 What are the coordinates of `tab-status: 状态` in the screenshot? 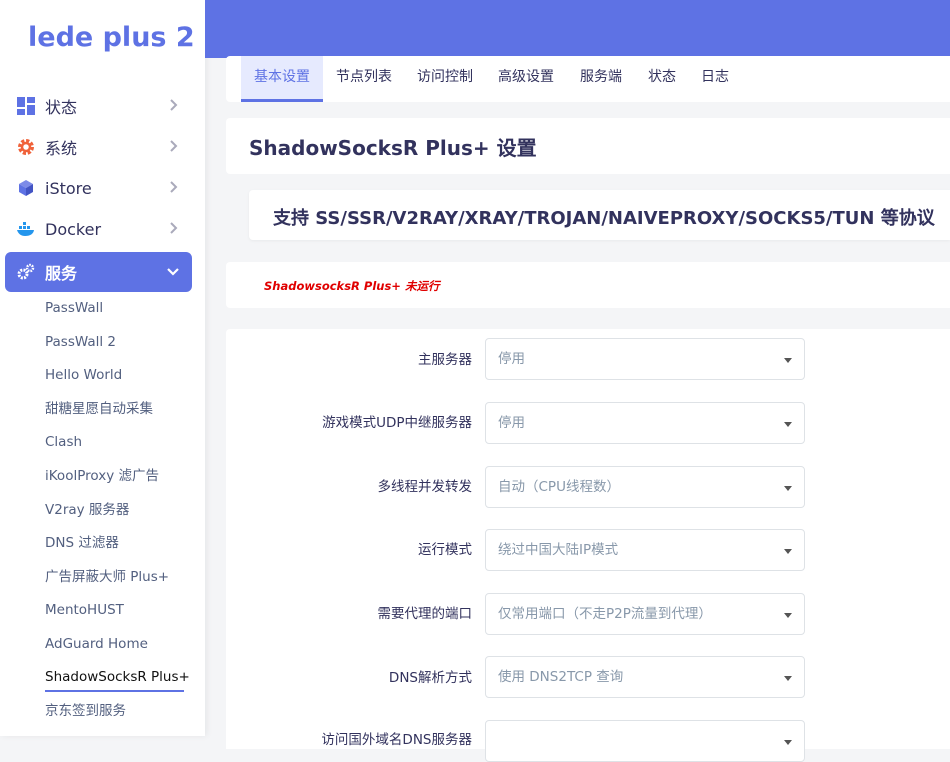 It's located at (662, 79).